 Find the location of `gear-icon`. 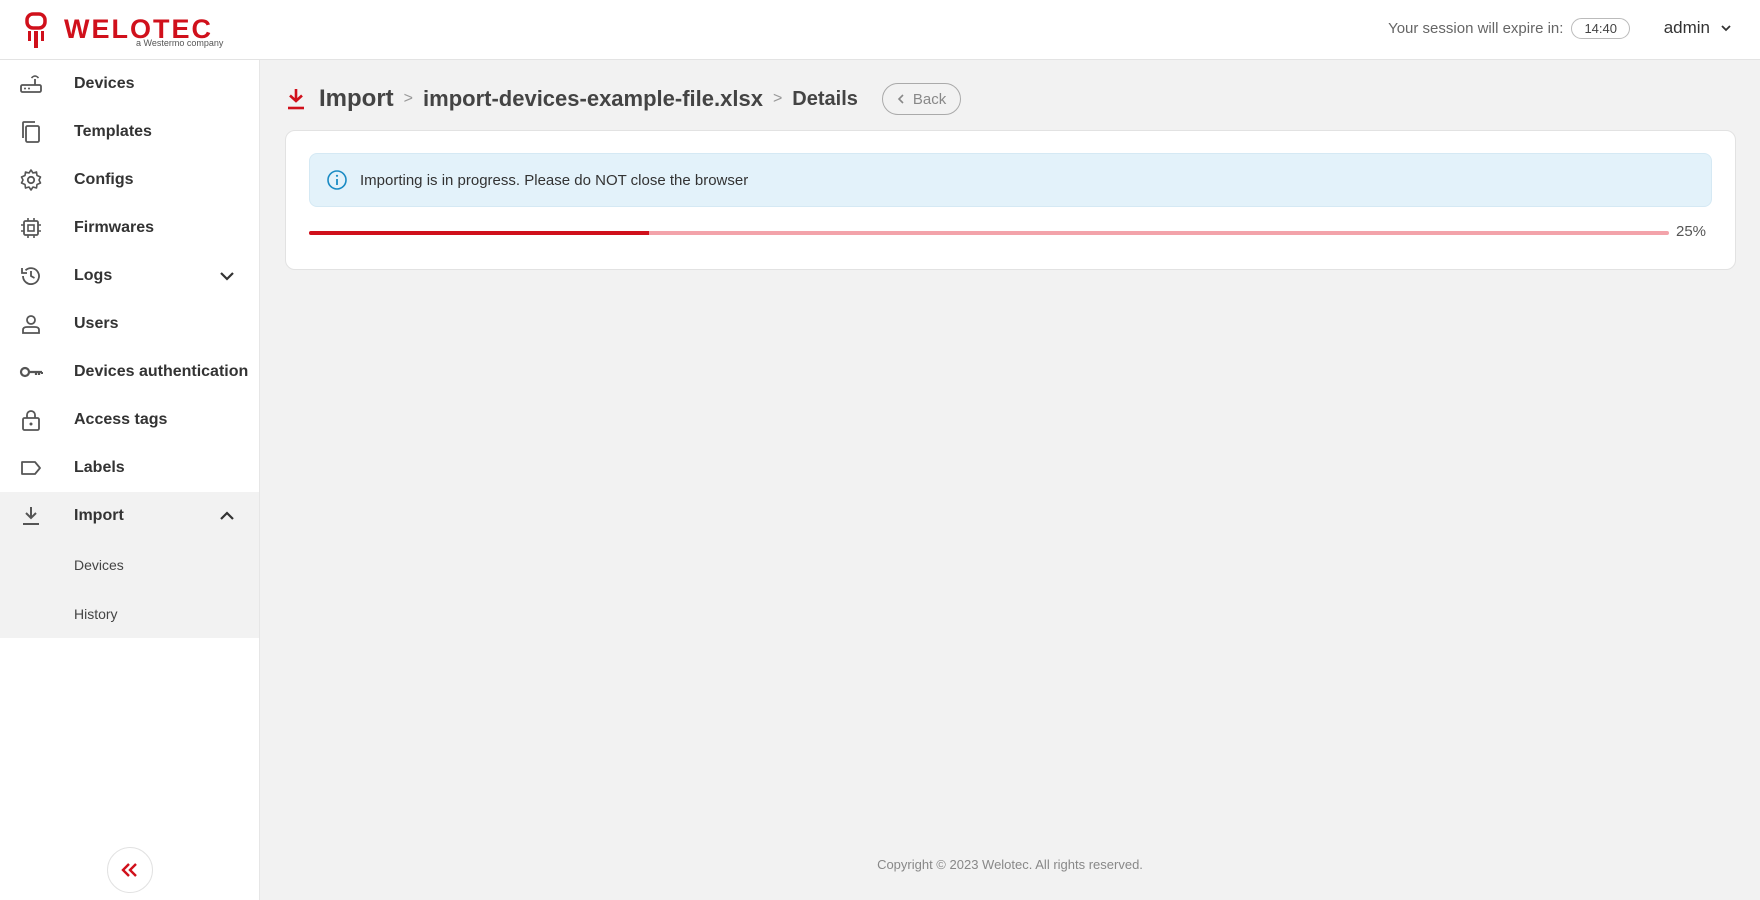

gear-icon is located at coordinates (31, 180).